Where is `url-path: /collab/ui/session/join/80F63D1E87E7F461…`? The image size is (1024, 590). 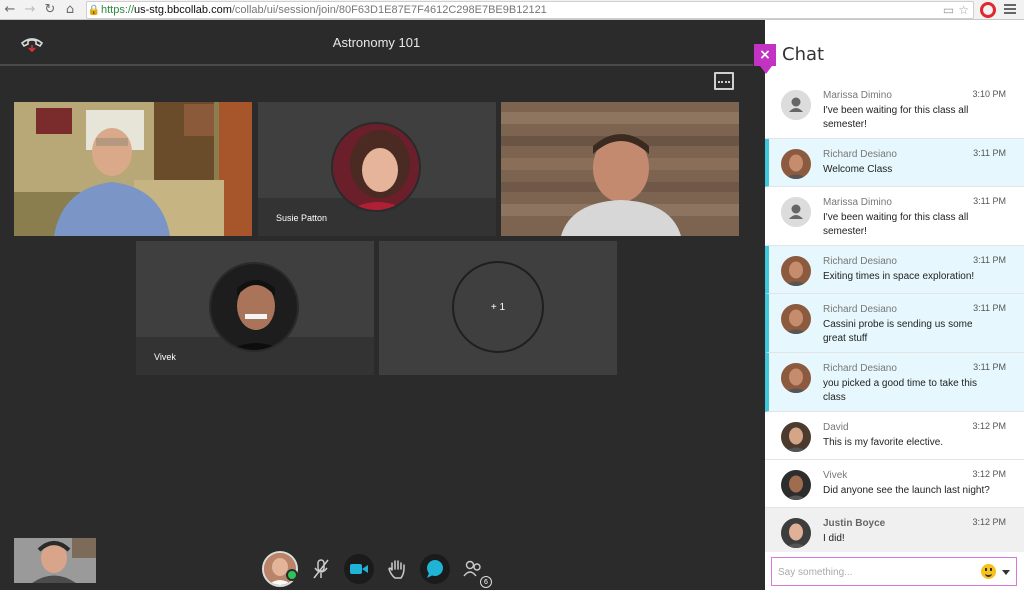
url-path: /collab/ui/session/join/80F63D1E87E7F461… is located at coordinates (389, 10).